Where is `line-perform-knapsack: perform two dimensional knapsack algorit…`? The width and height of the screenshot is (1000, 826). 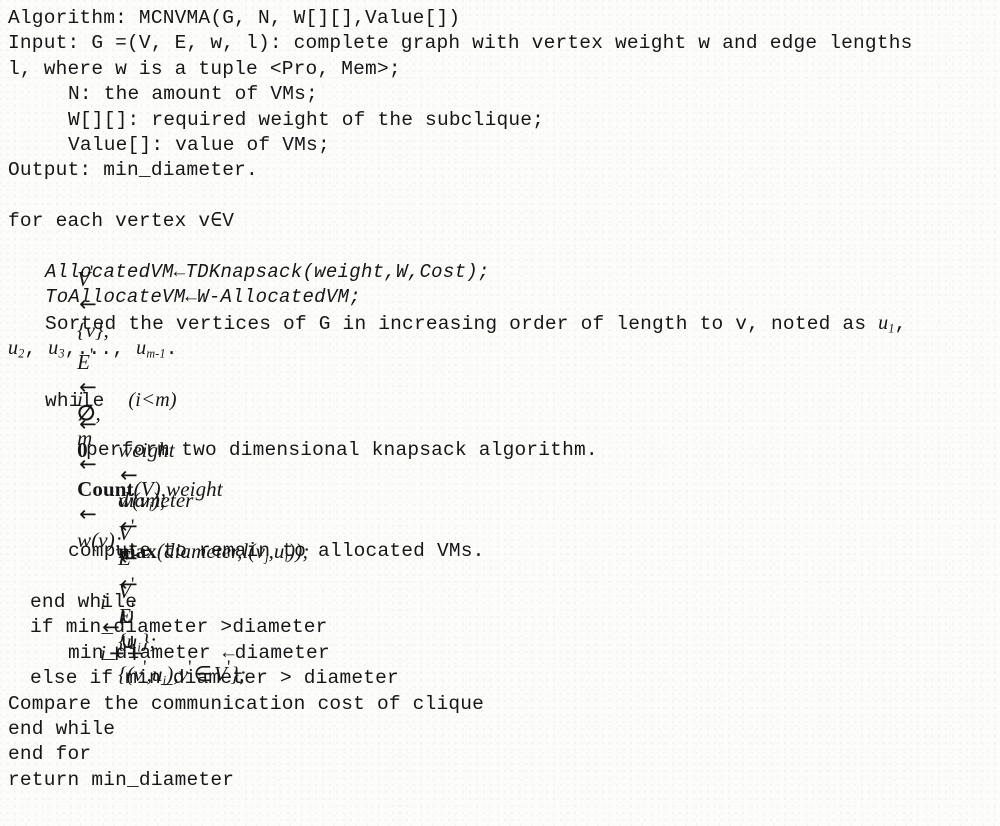
line-perform-knapsack: perform two dimensional knapsack algorit… is located at coordinates (342, 449).